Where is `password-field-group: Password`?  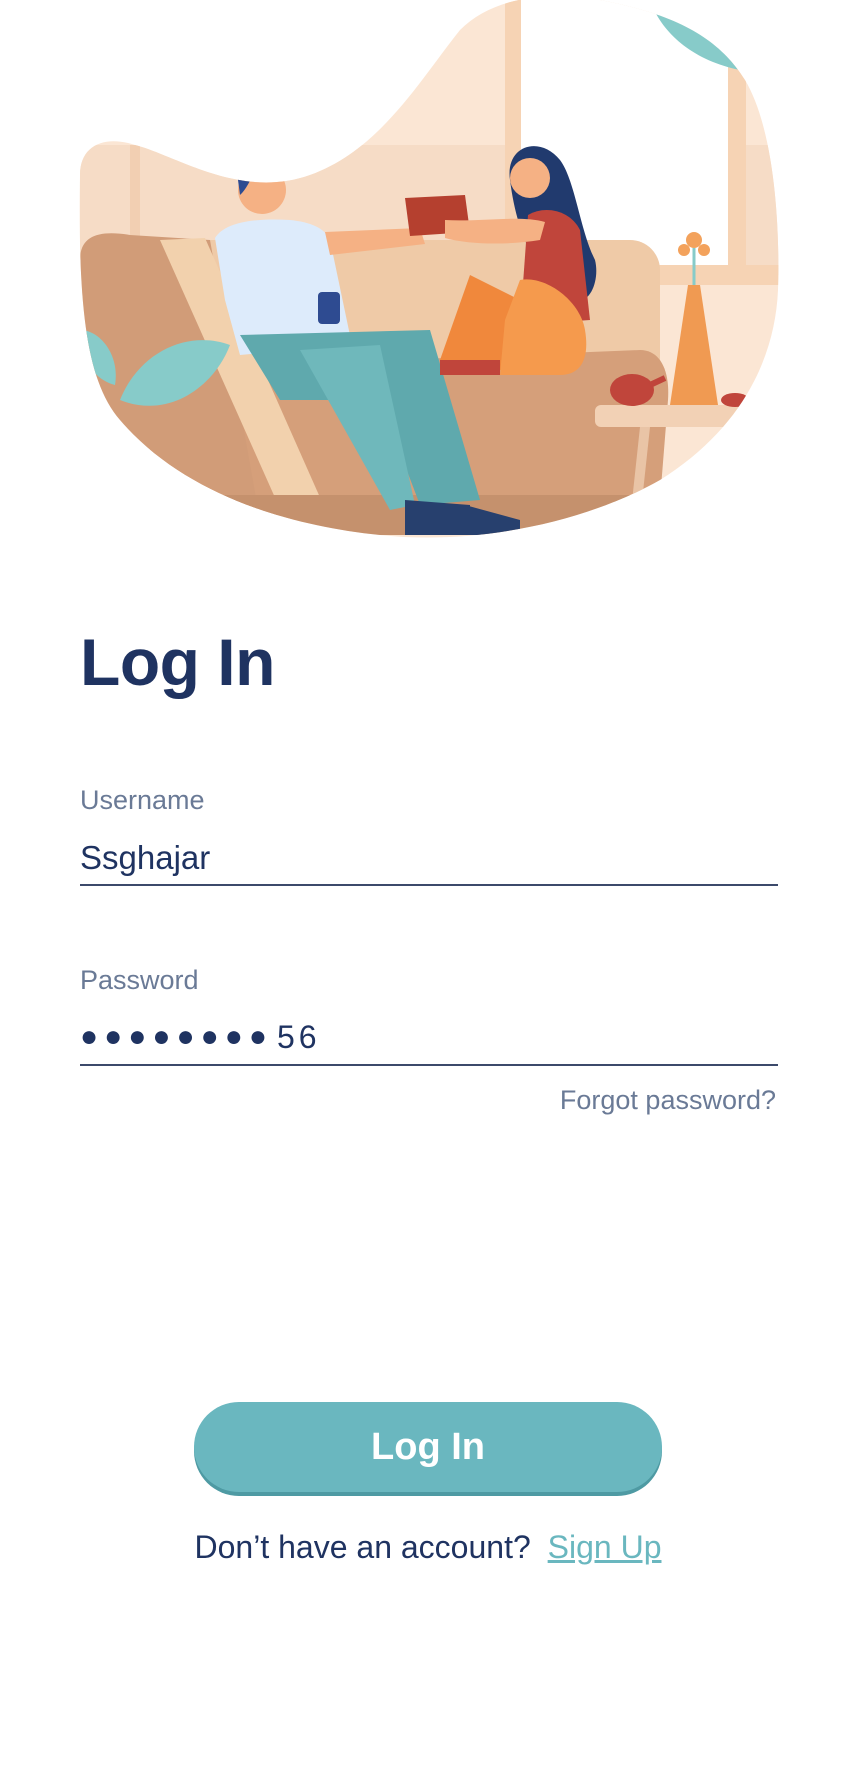 password-field-group: Password is located at coordinates (429, 1013).